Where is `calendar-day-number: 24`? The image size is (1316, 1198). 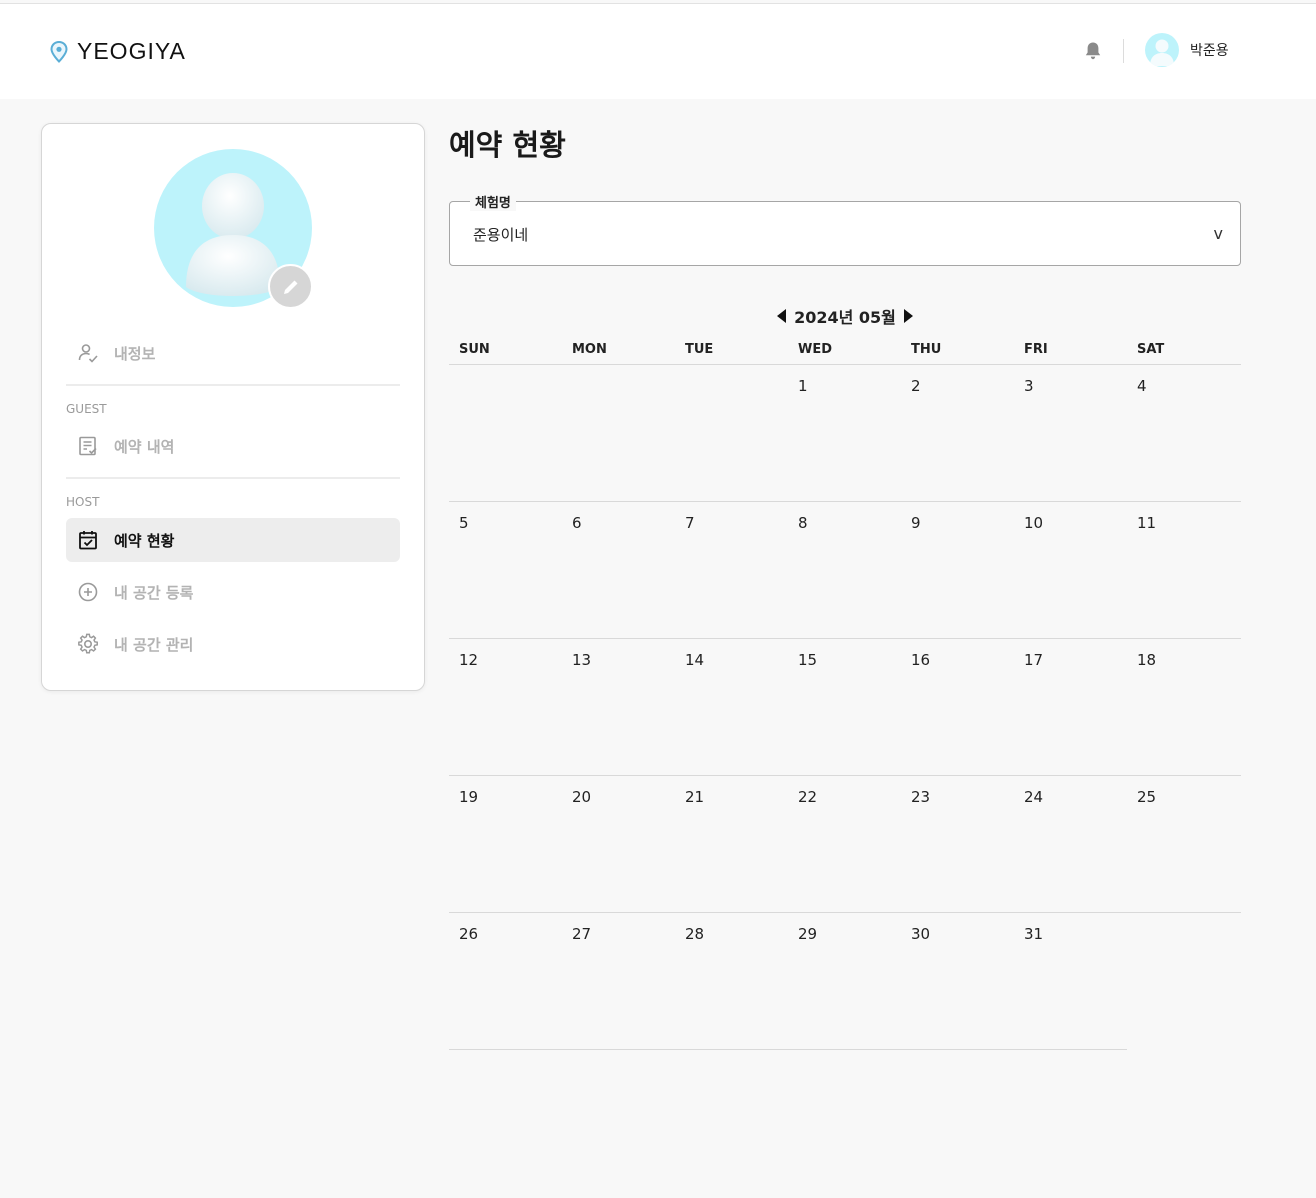 calendar-day-number: 24 is located at coordinates (1034, 797).